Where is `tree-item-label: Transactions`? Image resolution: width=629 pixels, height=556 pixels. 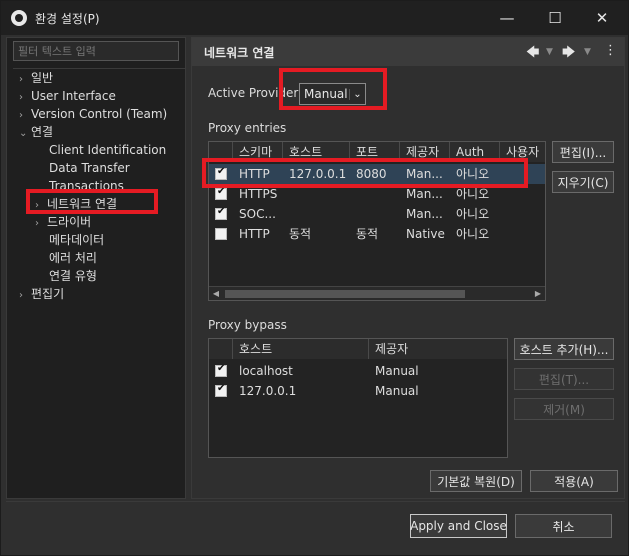
tree-item-label: Transactions is located at coordinates (86, 186).